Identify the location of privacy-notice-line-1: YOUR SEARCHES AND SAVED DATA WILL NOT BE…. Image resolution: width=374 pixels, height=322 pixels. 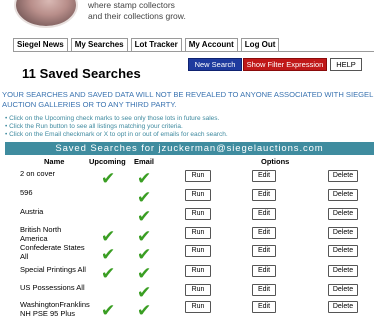
(188, 94).